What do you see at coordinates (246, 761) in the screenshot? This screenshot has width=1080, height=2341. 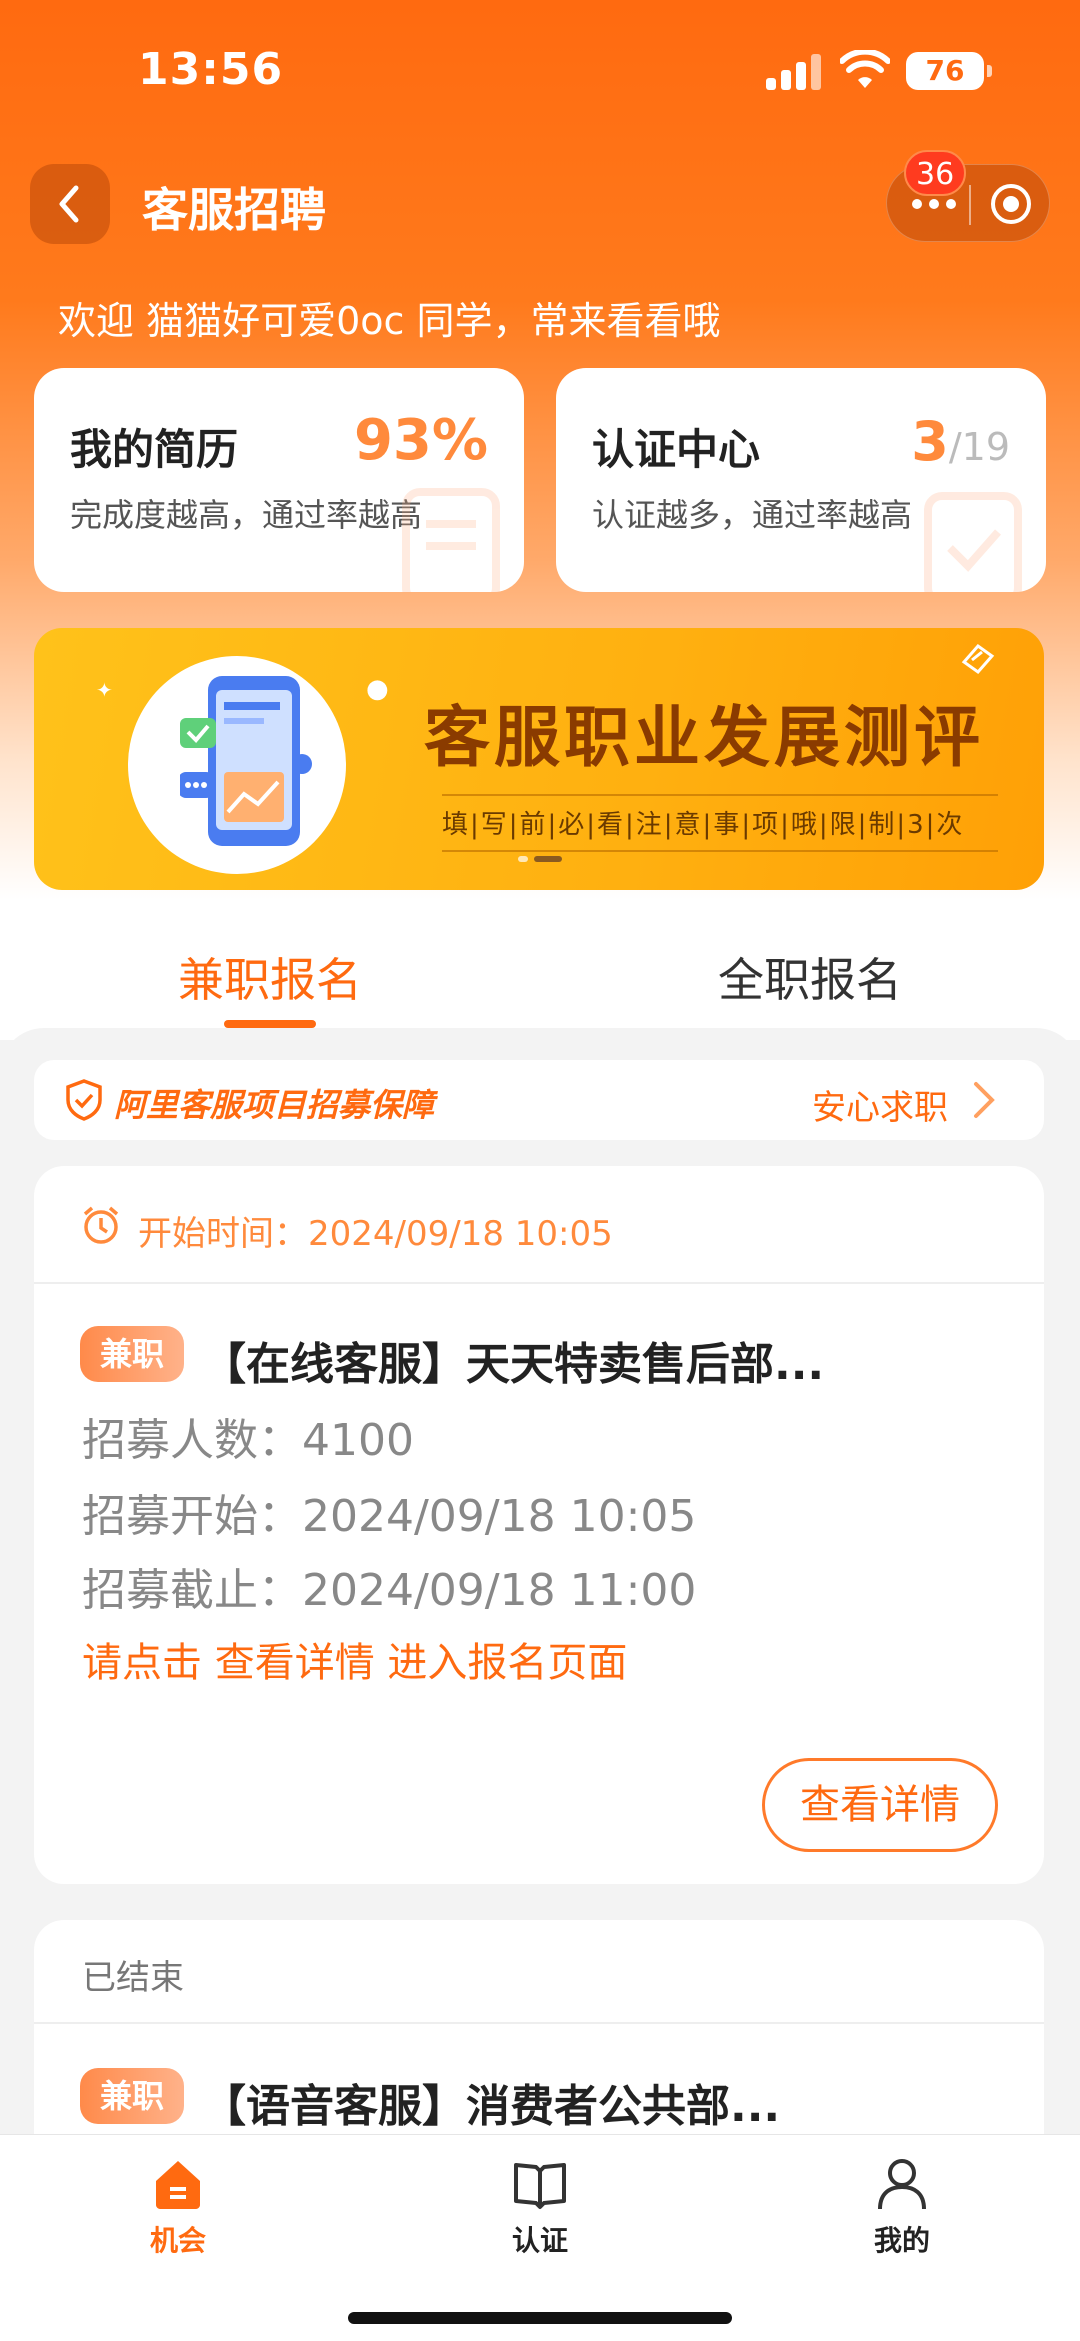 I see `phone-illustration-icon` at bounding box center [246, 761].